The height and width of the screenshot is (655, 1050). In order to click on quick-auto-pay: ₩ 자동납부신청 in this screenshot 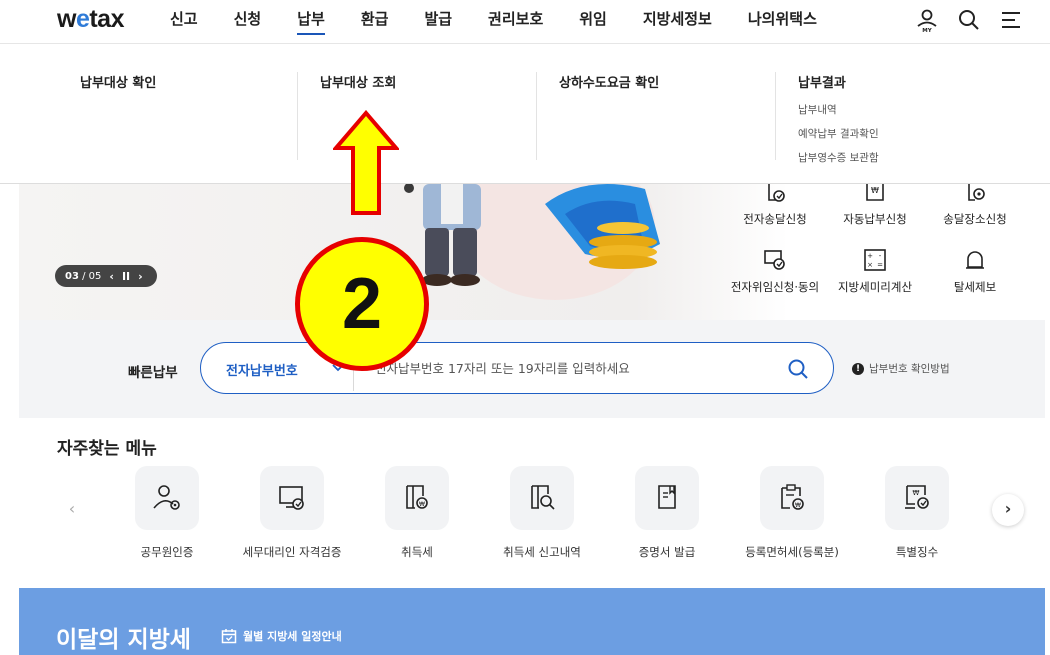, I will do `click(875, 203)`.